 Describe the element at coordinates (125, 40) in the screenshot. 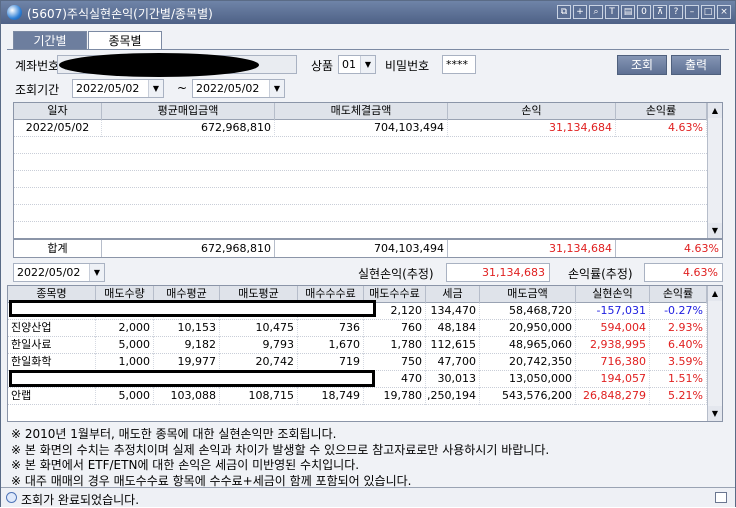

I see `tab-stock: 종목별` at that location.